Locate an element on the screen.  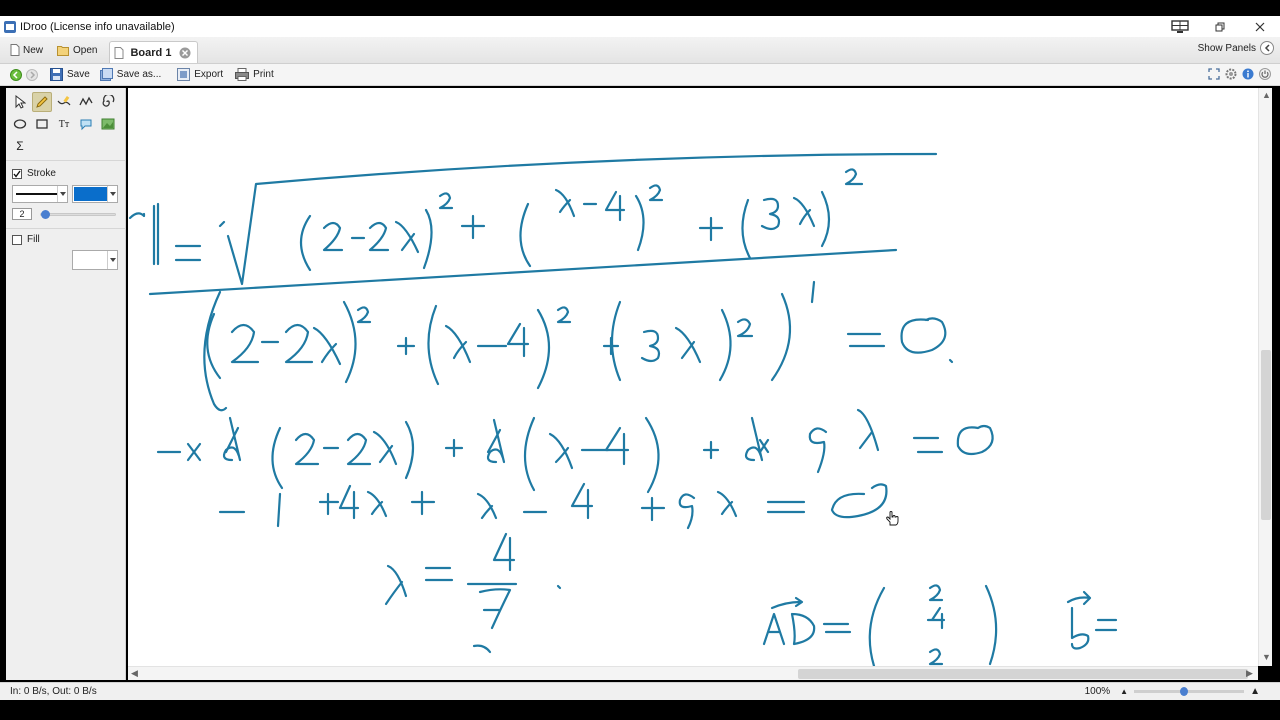
fill-toggle: Fill is located at coordinates (26, 239).